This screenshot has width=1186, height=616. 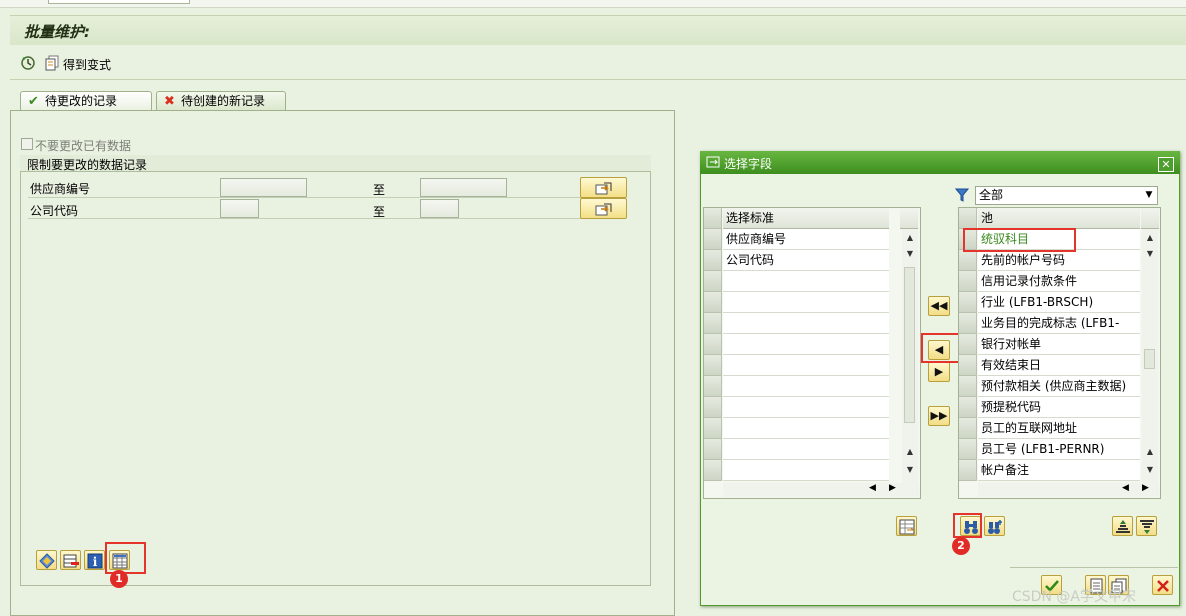 What do you see at coordinates (1059, 407) in the screenshot?
I see `right-row: 预提税代码` at bounding box center [1059, 407].